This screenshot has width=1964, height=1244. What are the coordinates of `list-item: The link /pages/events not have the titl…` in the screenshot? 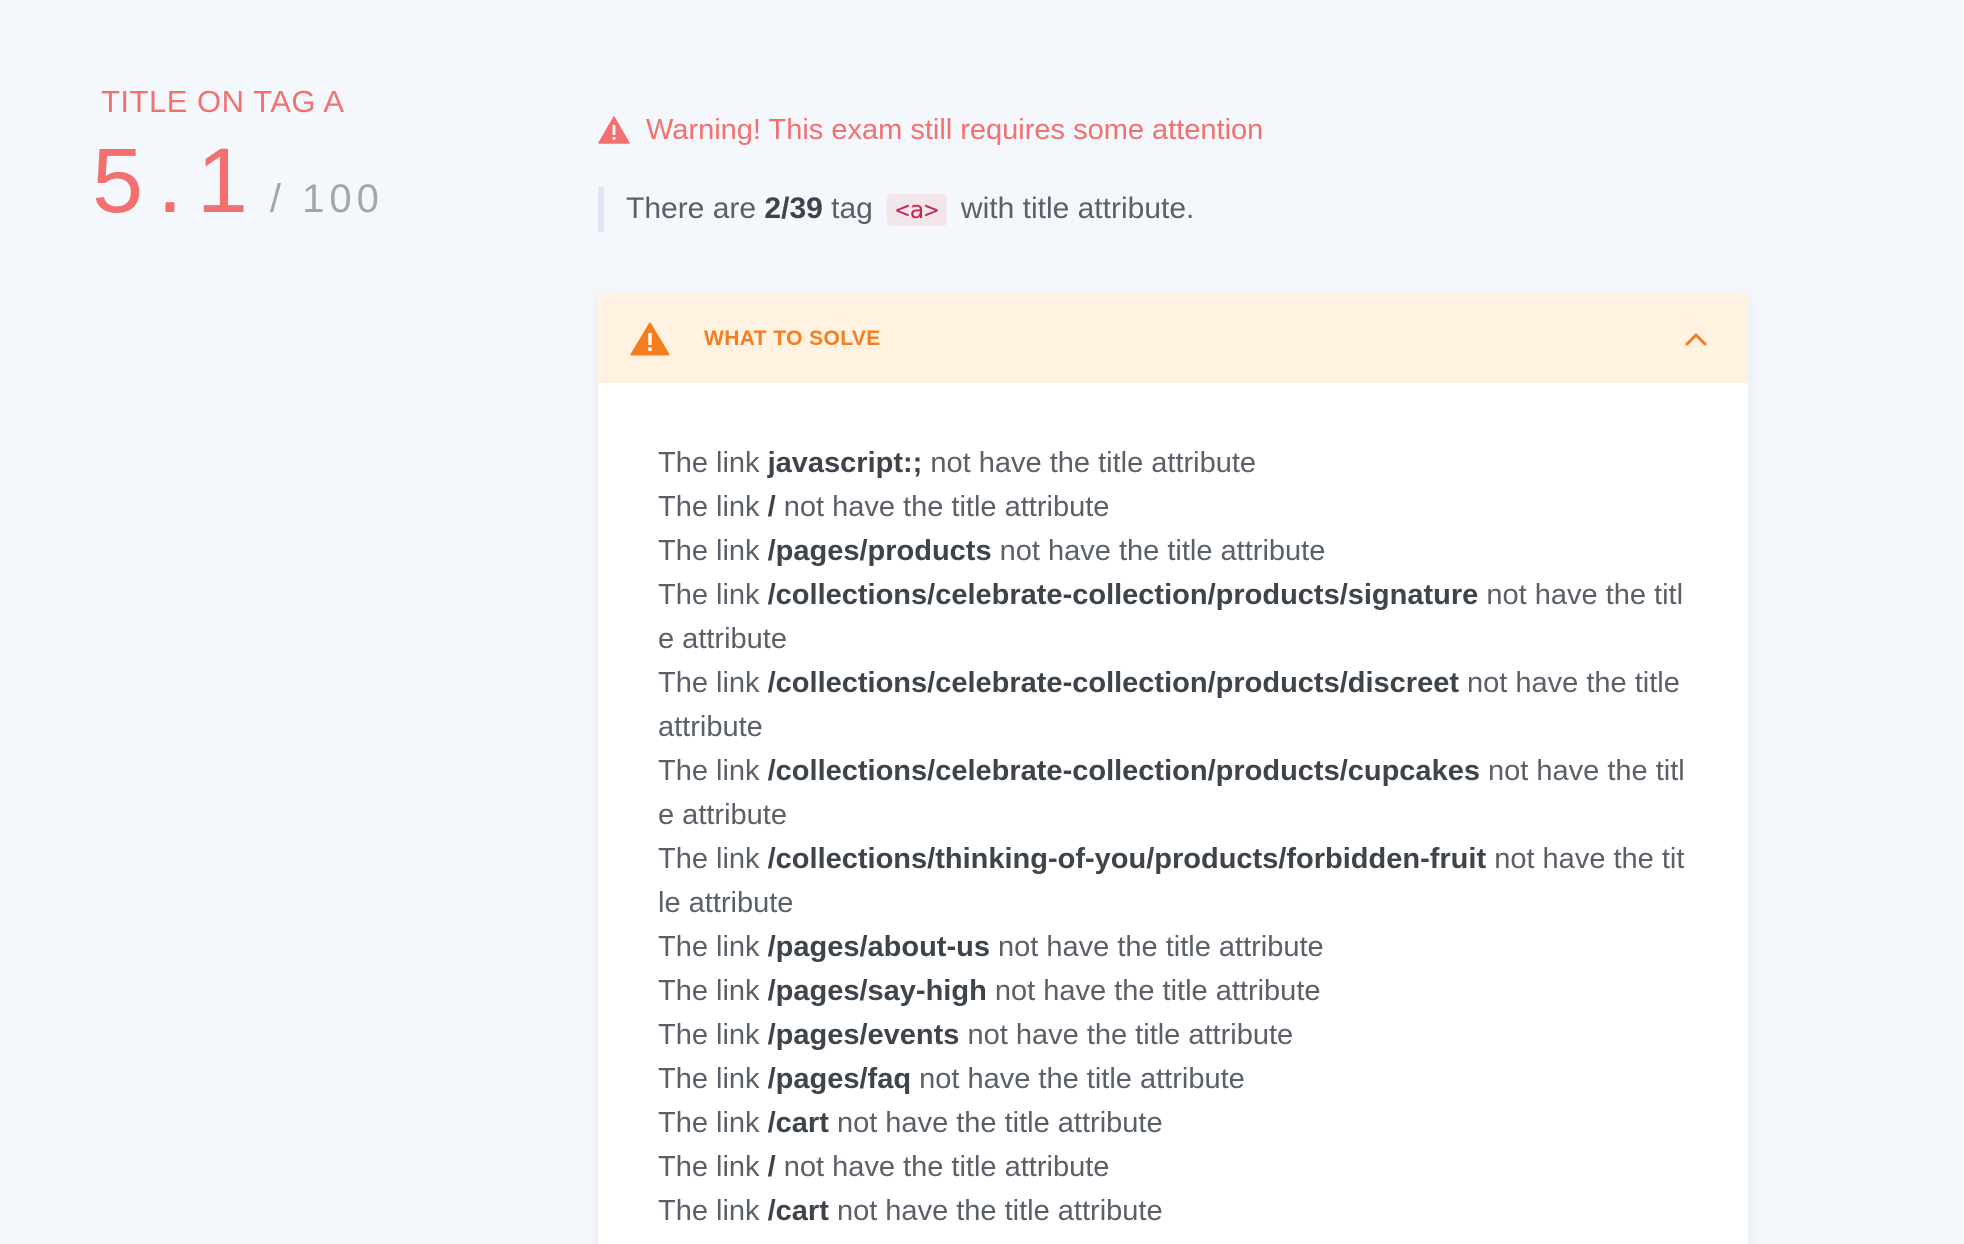 It's located at (1173, 1035).